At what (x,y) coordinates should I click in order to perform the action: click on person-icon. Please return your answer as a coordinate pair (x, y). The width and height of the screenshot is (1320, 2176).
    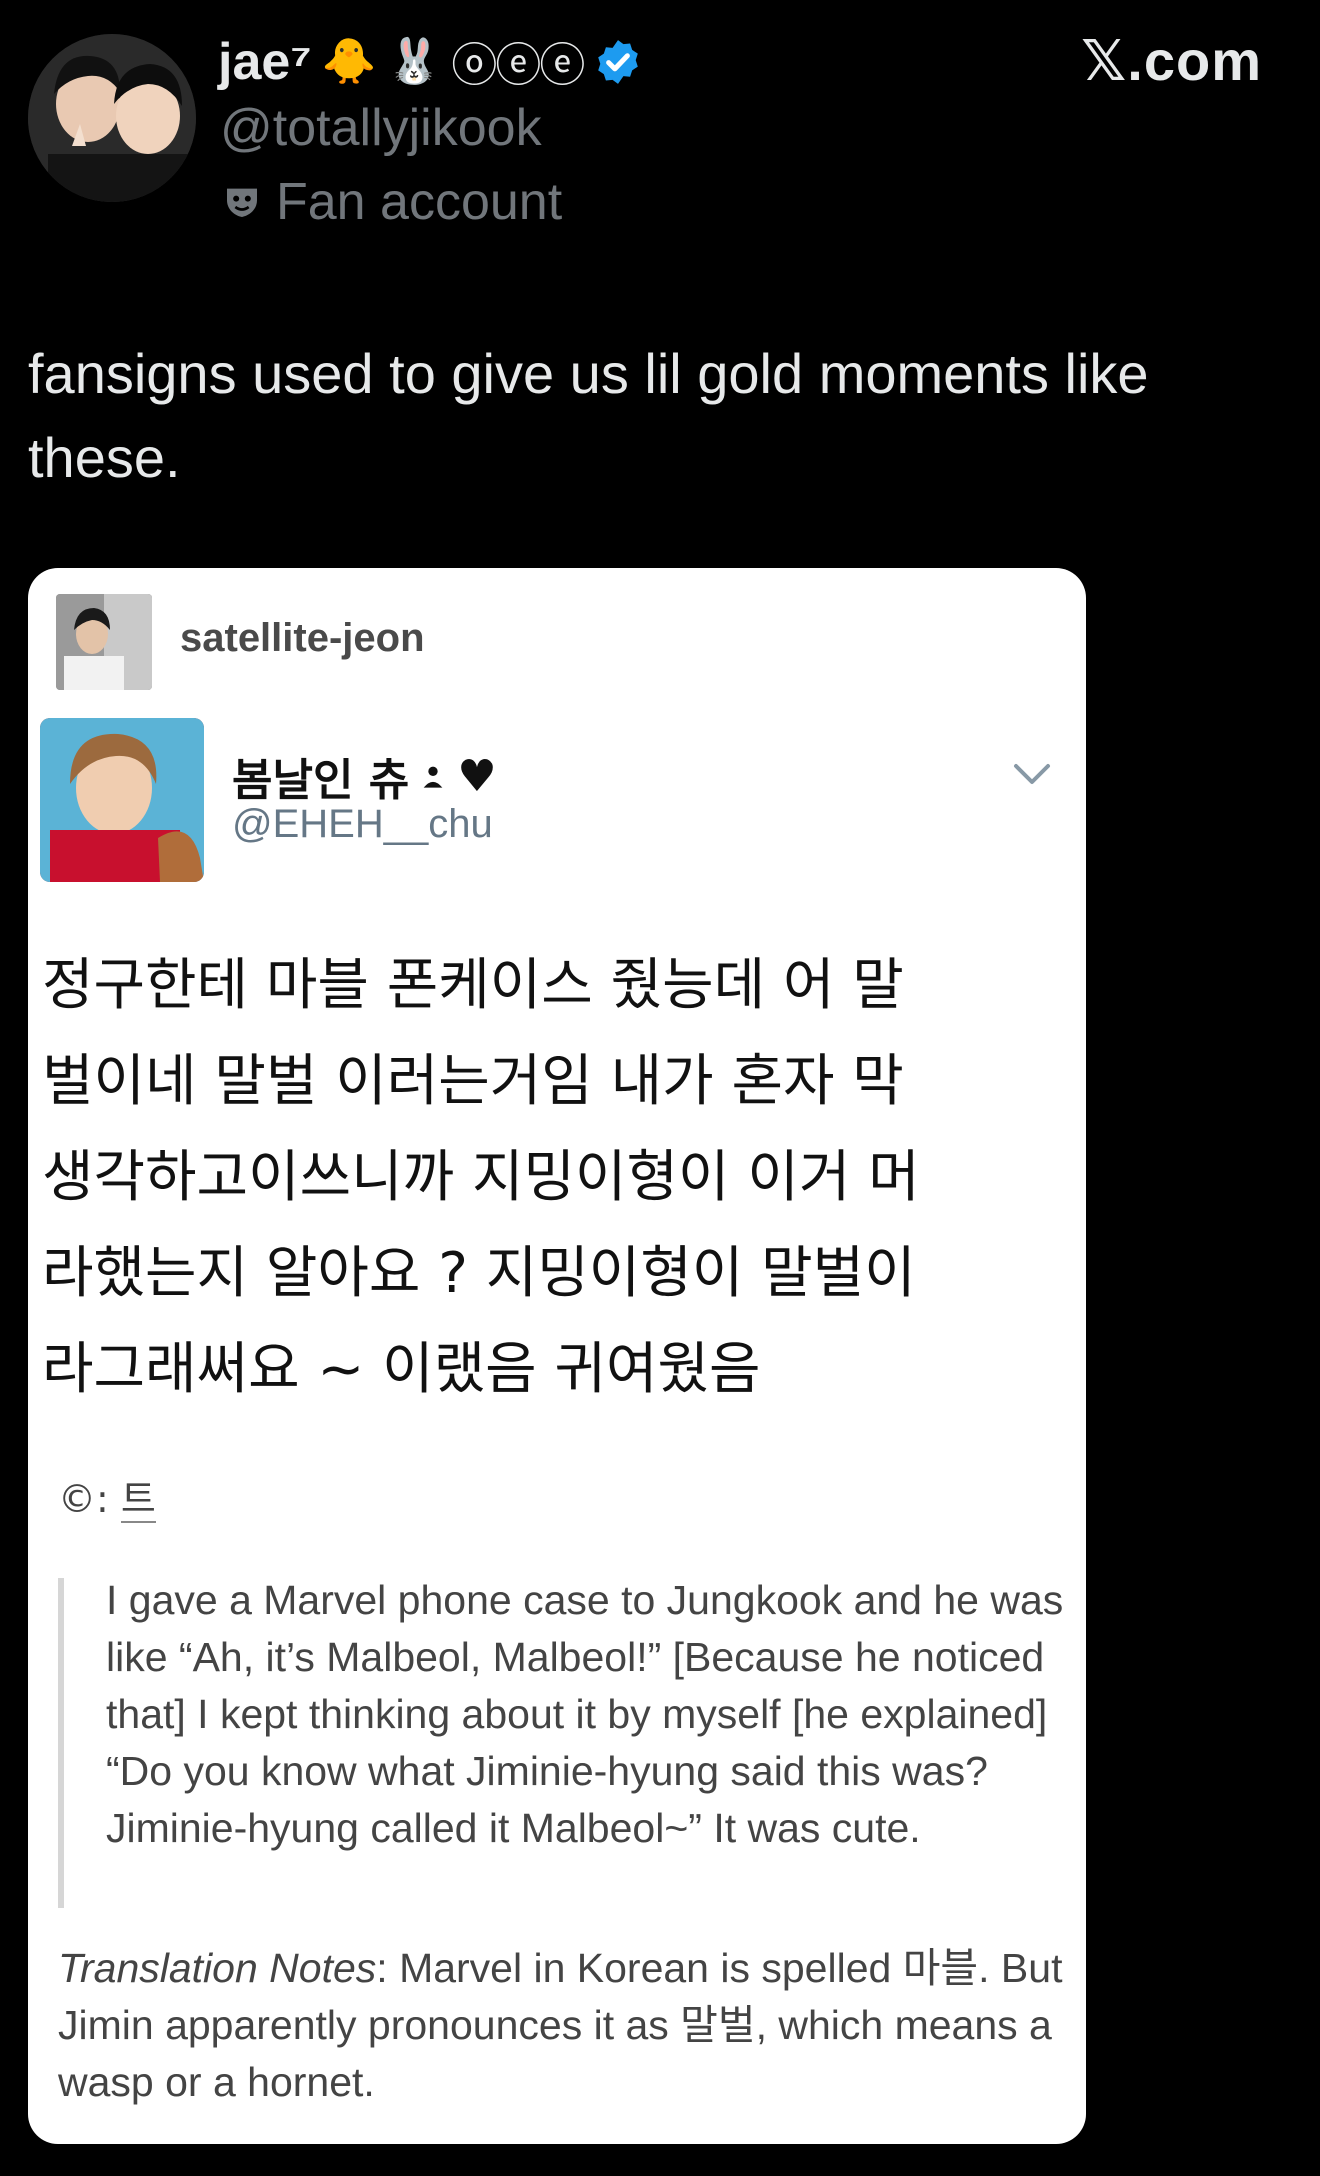
    Looking at the image, I should click on (433, 777).